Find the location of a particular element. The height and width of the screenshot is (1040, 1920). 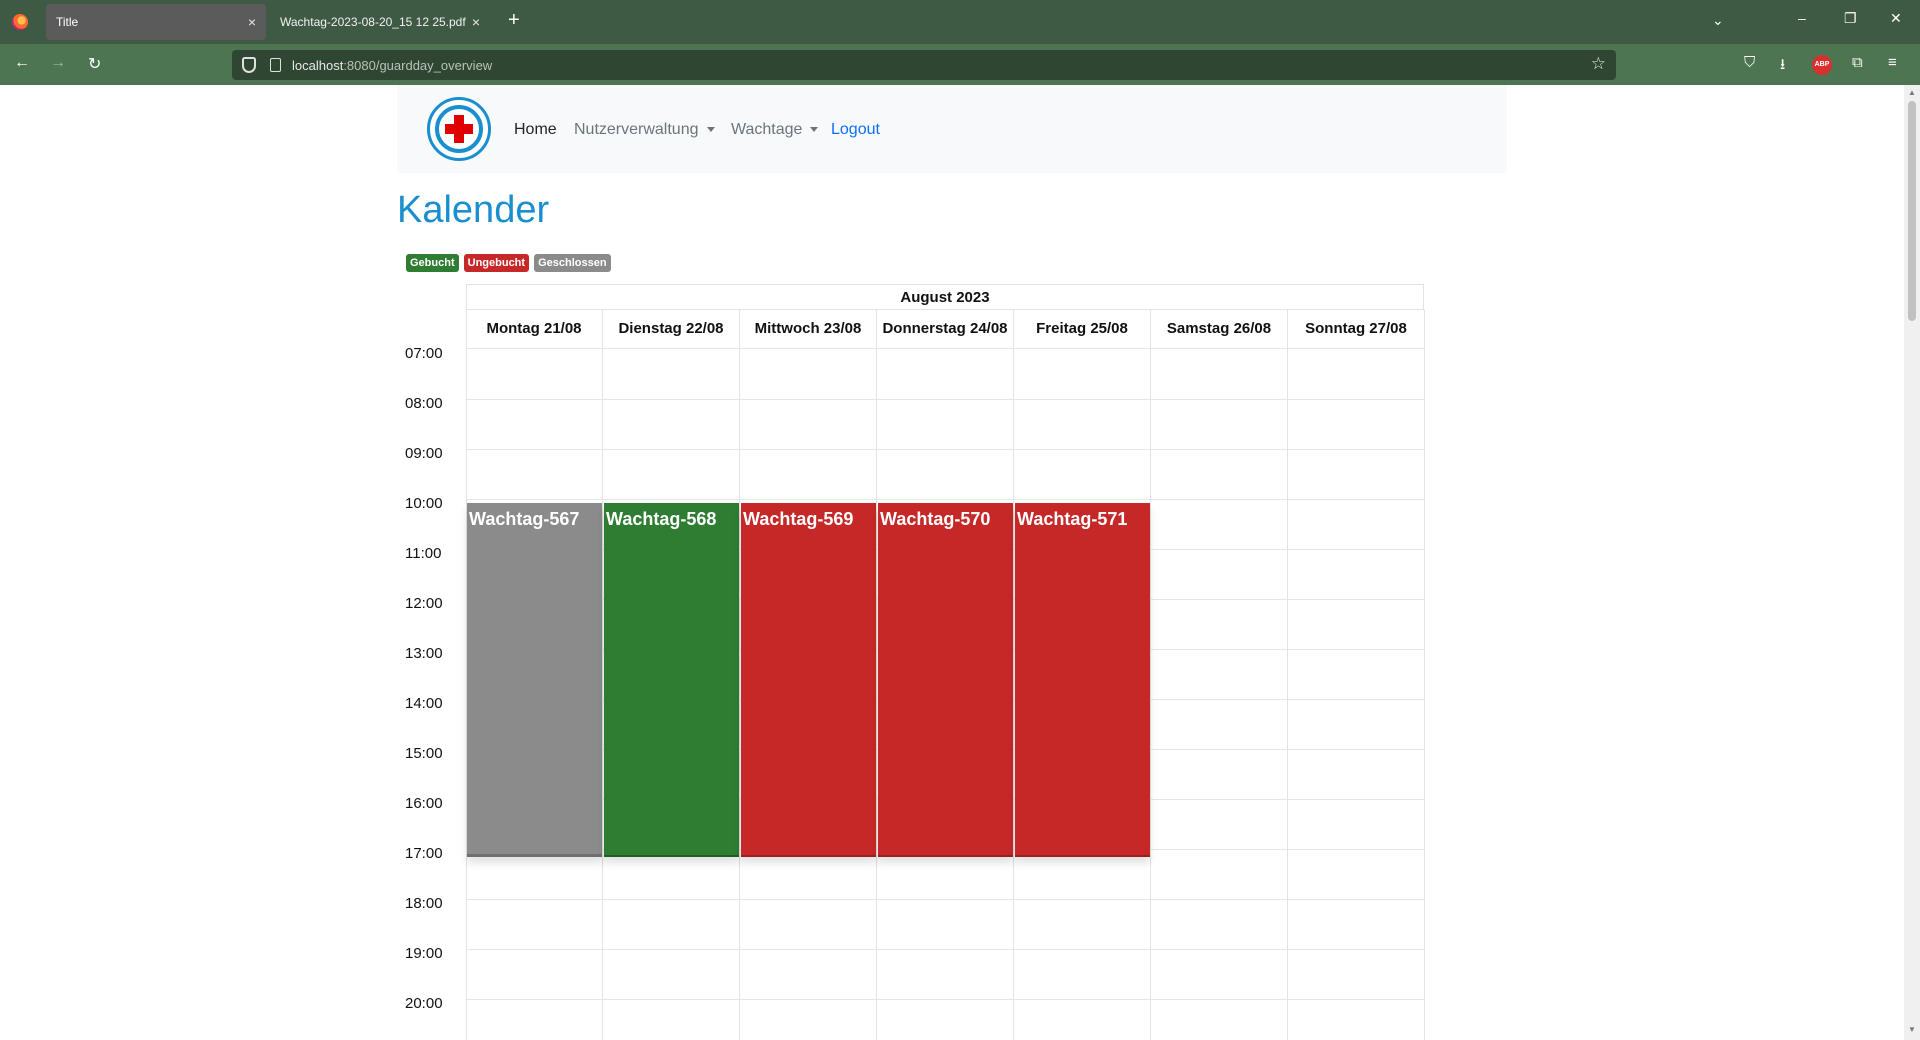

pocket-icon: ⛉ is located at coordinates (1749, 62).